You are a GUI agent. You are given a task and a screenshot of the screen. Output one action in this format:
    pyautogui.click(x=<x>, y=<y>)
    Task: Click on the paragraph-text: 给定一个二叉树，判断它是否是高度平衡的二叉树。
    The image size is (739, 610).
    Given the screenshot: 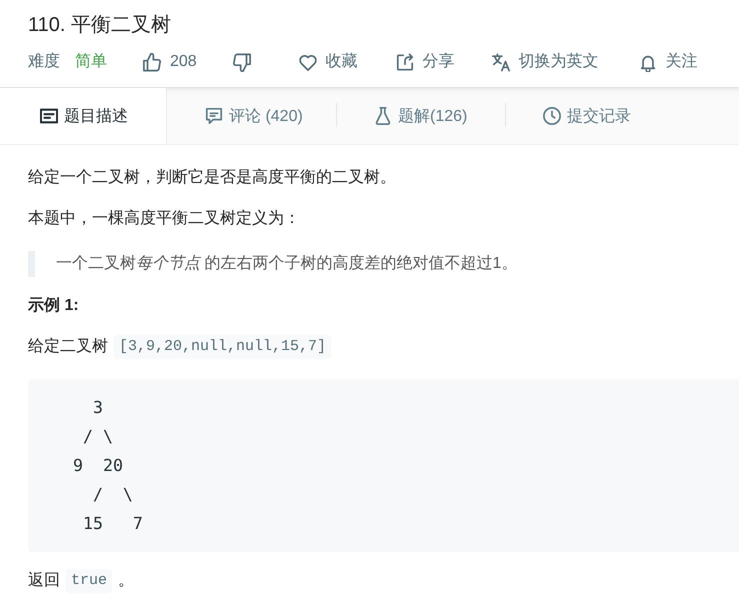 What is the action you would take?
    pyautogui.click(x=212, y=178)
    